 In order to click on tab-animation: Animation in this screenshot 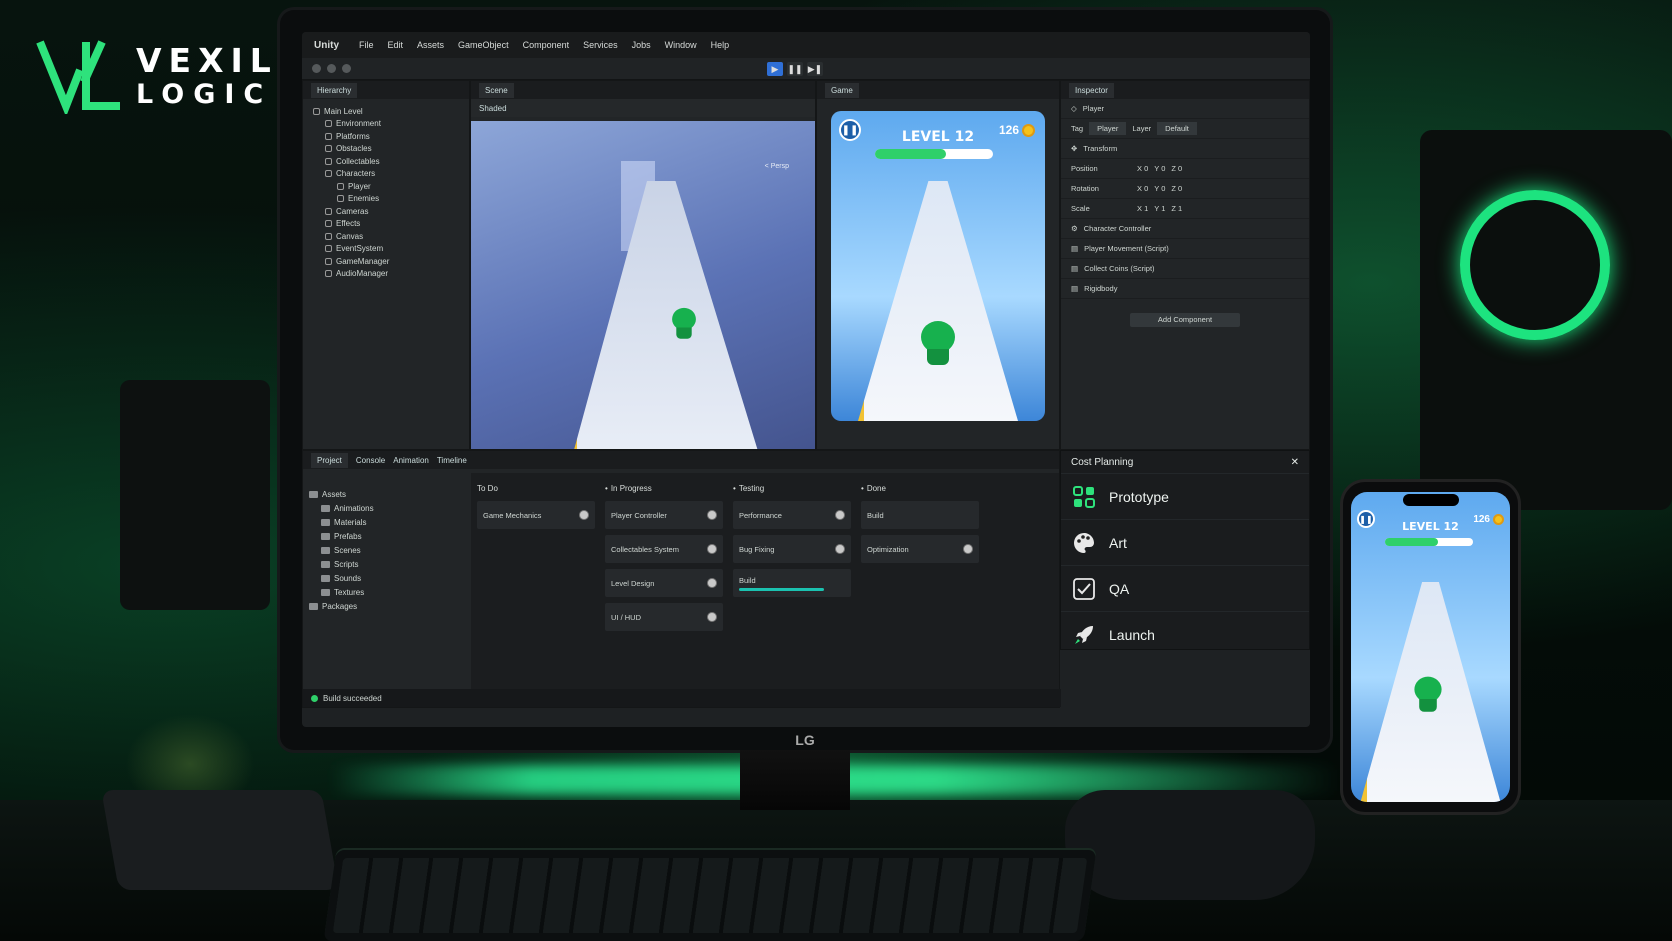, I will do `click(411, 460)`.